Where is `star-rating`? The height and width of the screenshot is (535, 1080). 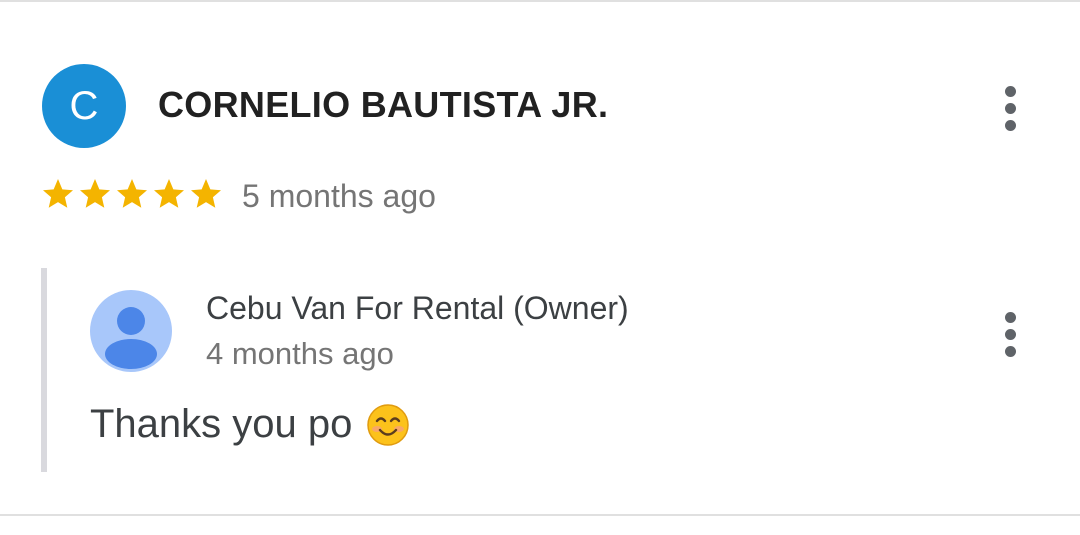 star-rating is located at coordinates (132, 194).